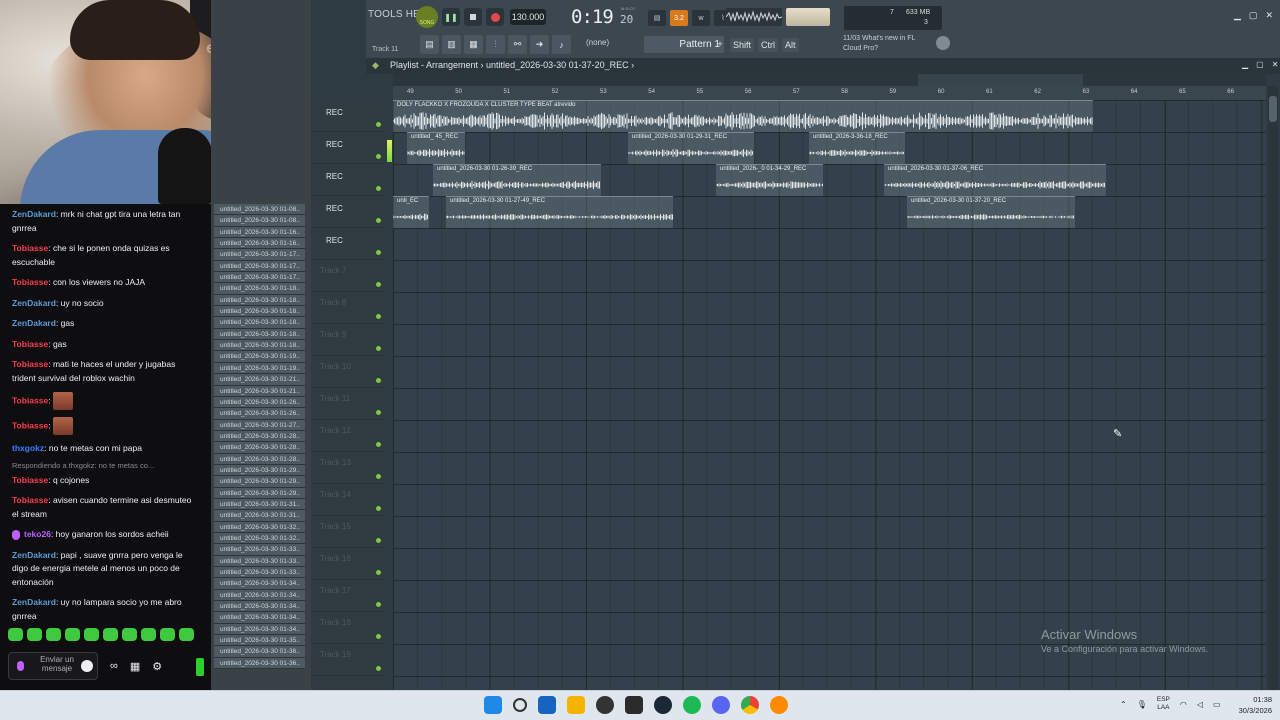 The height and width of the screenshot is (720, 1280). Describe the element at coordinates (1163, 704) in the screenshot. I see `language-indicator: ESP LAA` at that location.